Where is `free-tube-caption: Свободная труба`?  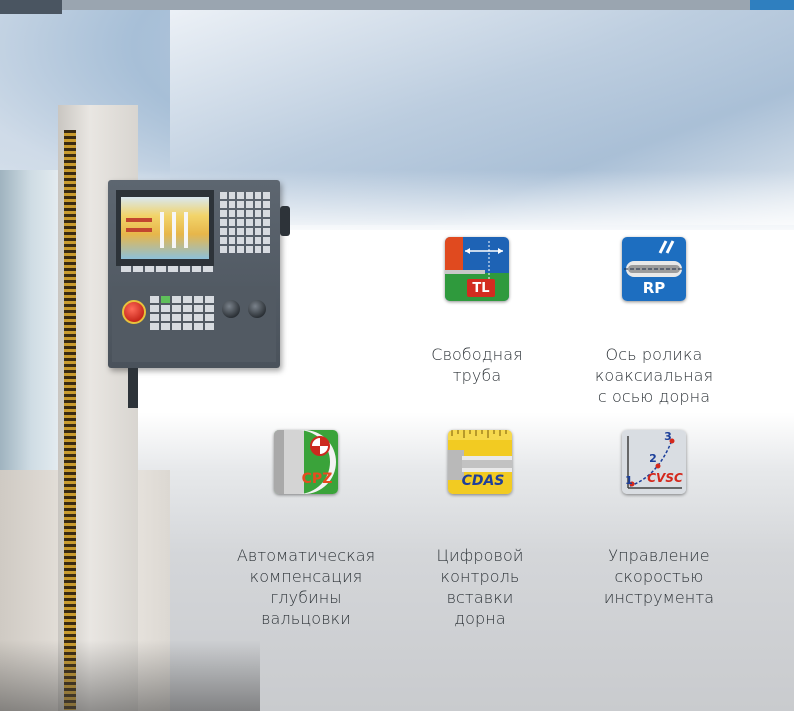
free-tube-caption: Свободная труба is located at coordinates (477, 365).